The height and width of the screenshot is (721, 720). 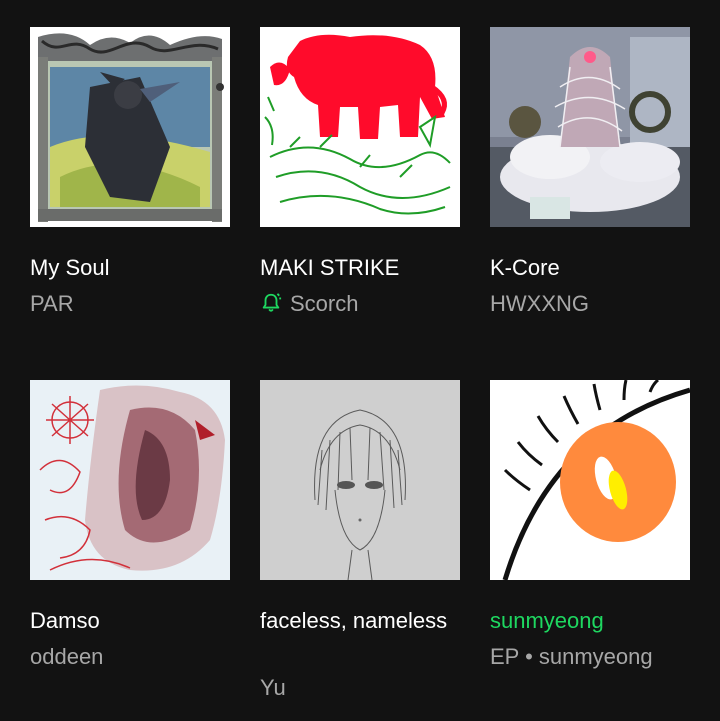 What do you see at coordinates (370, 687) in the screenshot?
I see `album-artist: Yu` at bounding box center [370, 687].